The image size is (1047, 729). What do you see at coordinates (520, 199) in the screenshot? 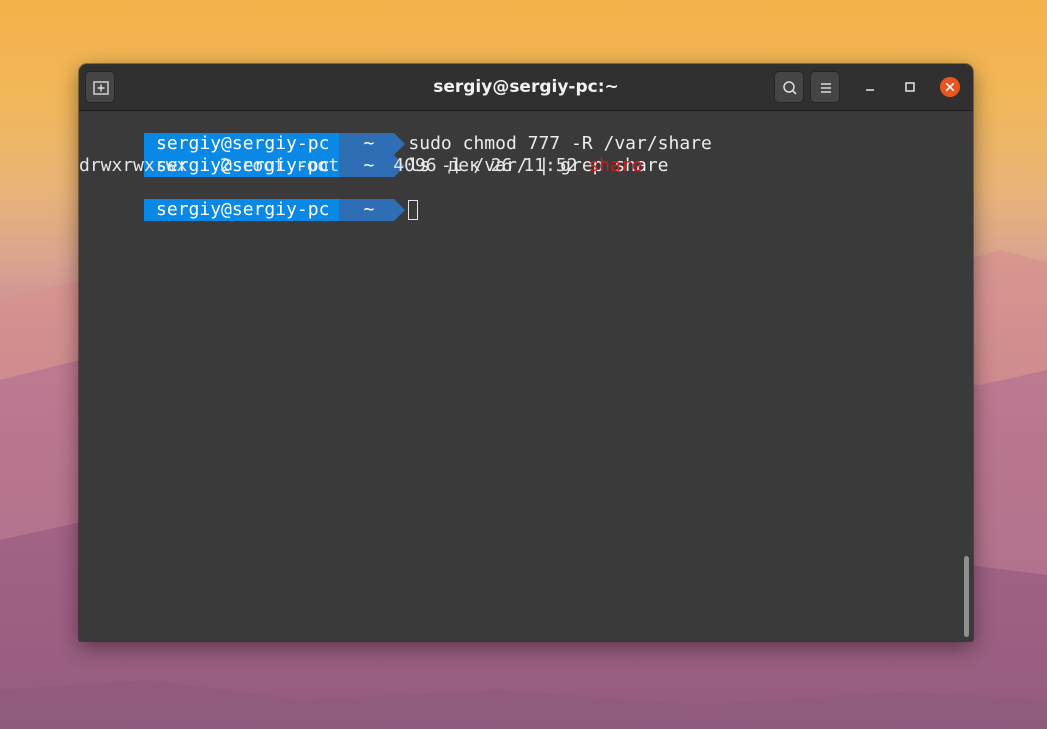
I see `prompt-line: sergiy@sergiy-pc ~` at bounding box center [520, 199].